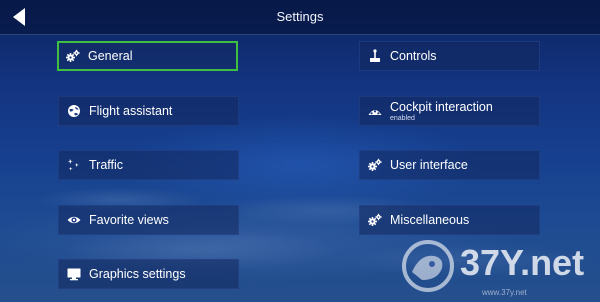 The image size is (600, 302). Describe the element at coordinates (428, 266) in the screenshot. I see `watermark-logo-icon` at that location.